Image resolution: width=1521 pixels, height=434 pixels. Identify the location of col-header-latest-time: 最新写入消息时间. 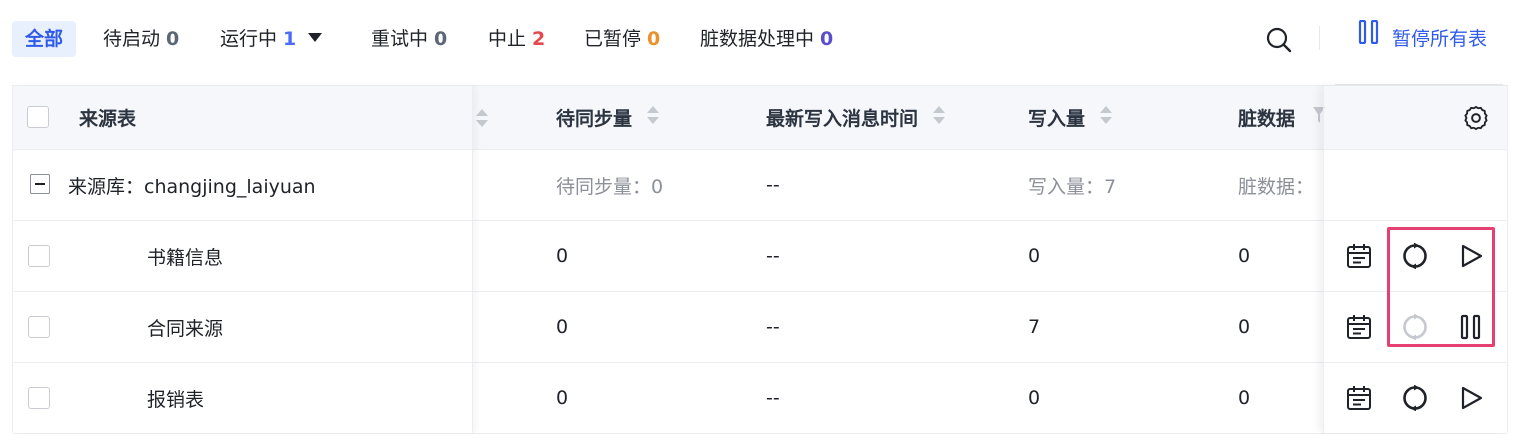
(856, 117).